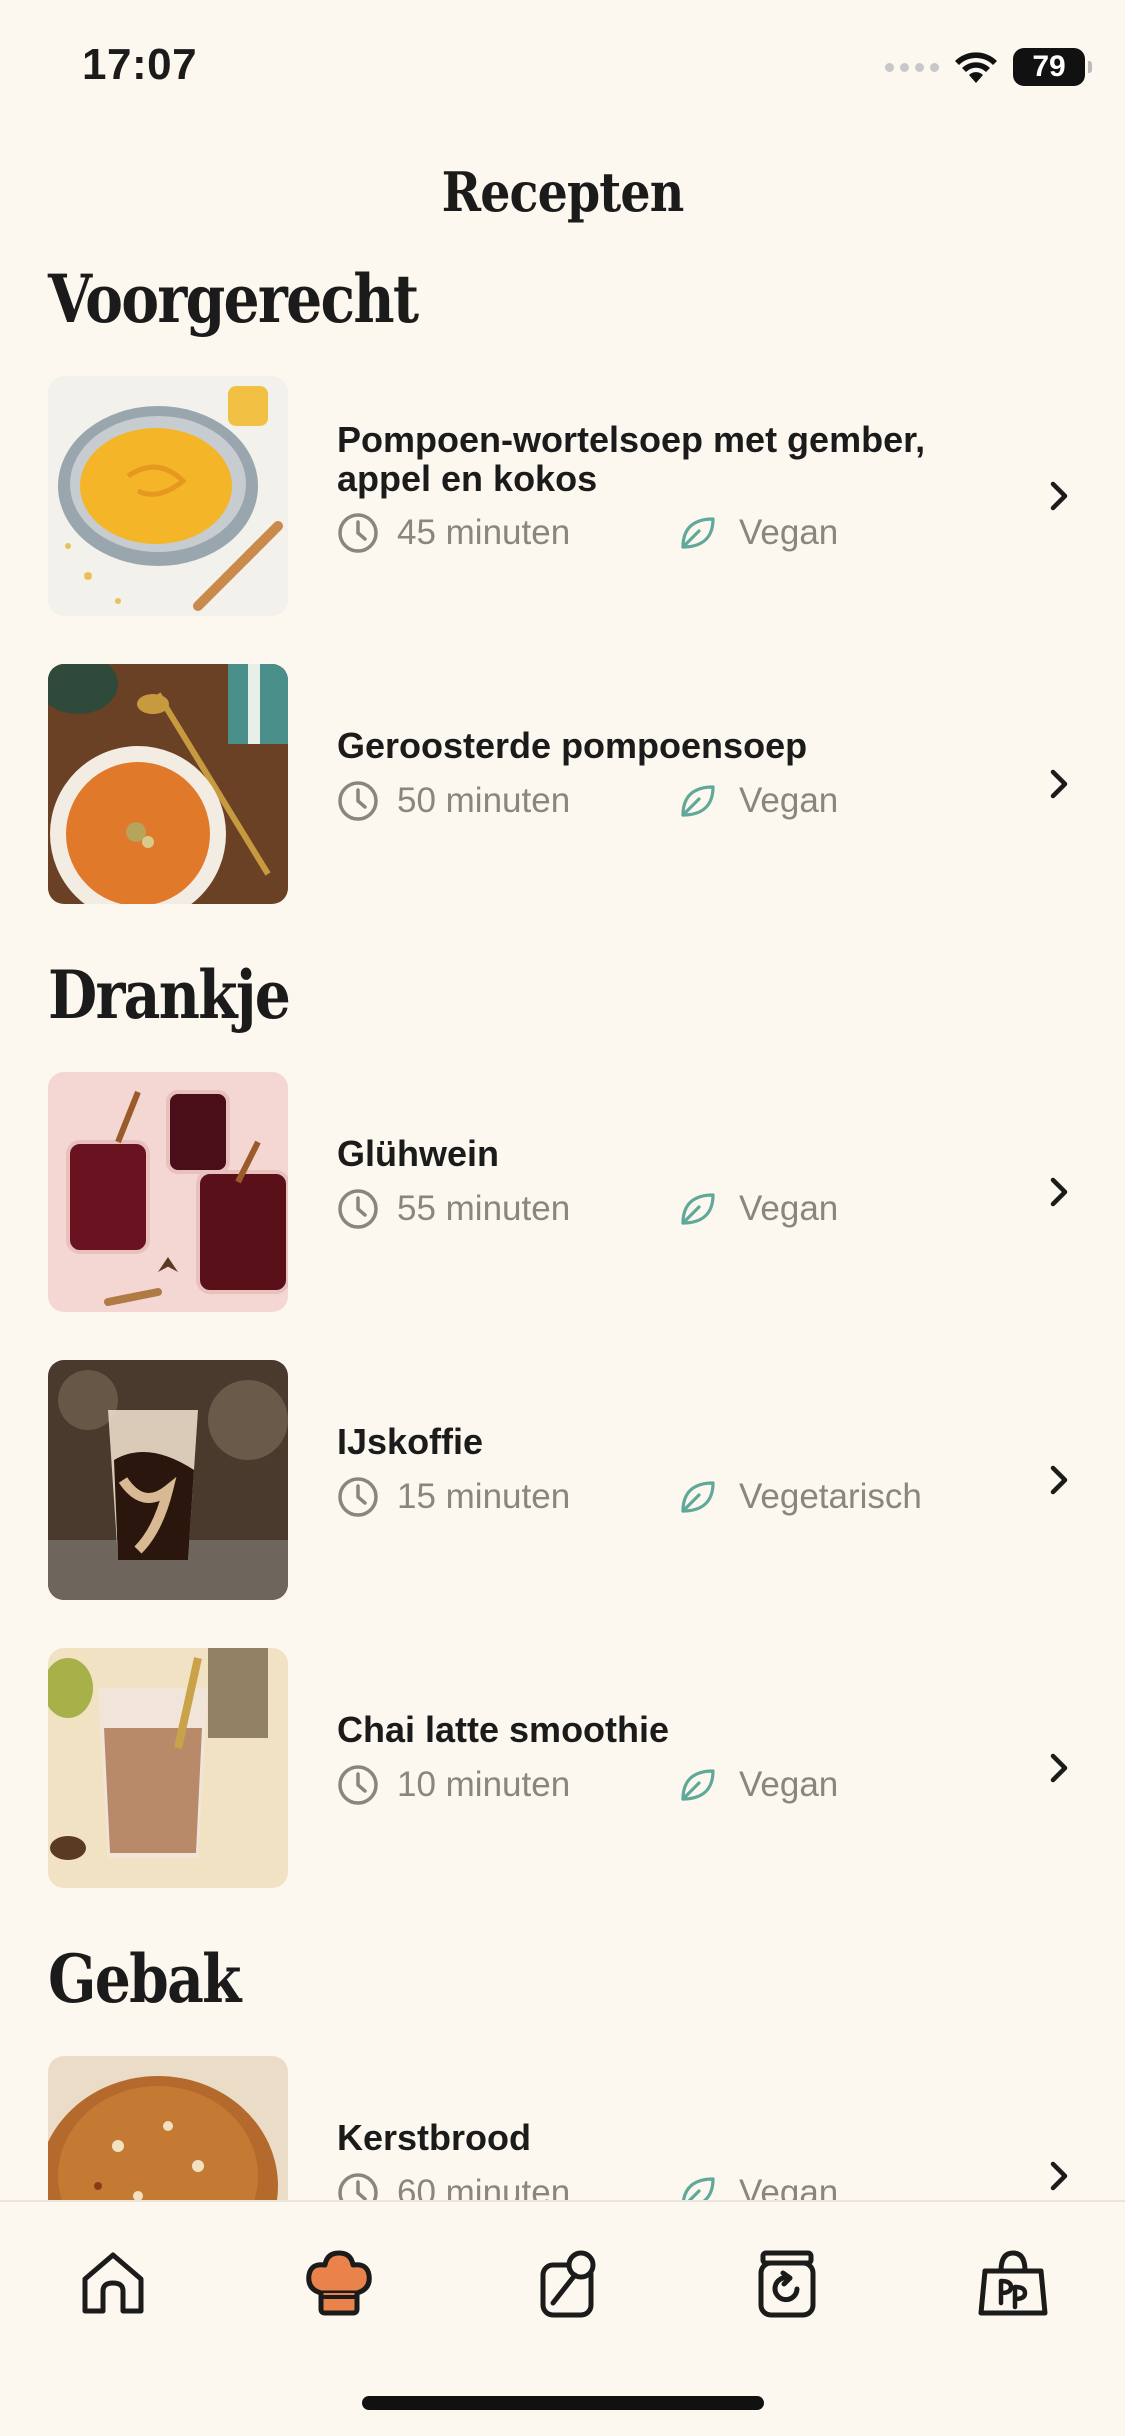  Describe the element at coordinates (587, 801) in the screenshot. I see `recipe-meta: 50 minuten Vegan` at that location.